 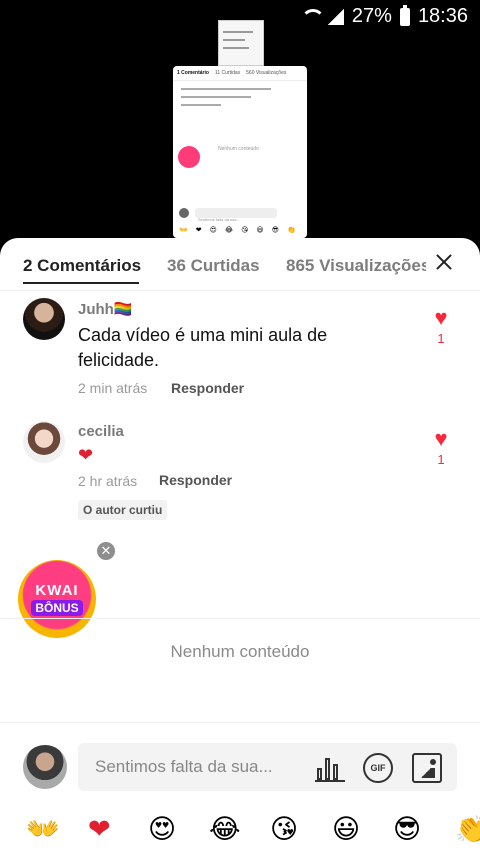 I want to click on author-liked-badge: O autor curtiu, so click(x=123, y=510).